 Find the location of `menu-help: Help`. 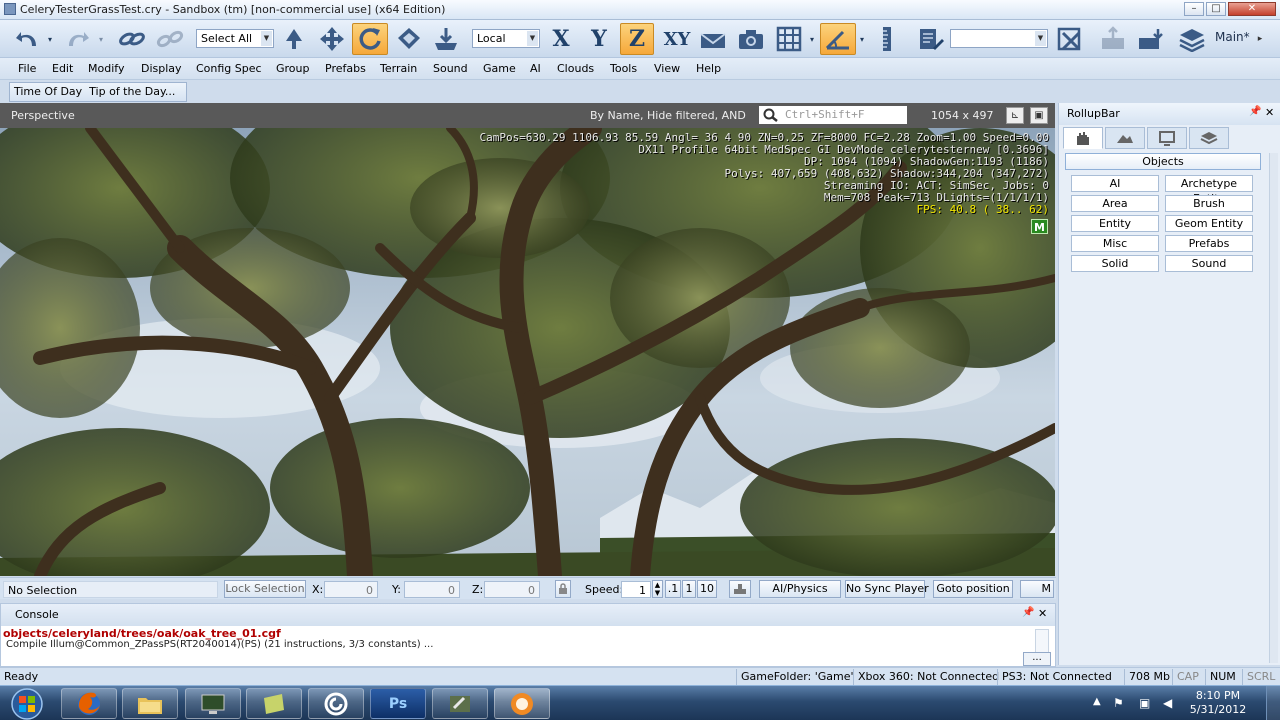

menu-help: Help is located at coordinates (708, 68).